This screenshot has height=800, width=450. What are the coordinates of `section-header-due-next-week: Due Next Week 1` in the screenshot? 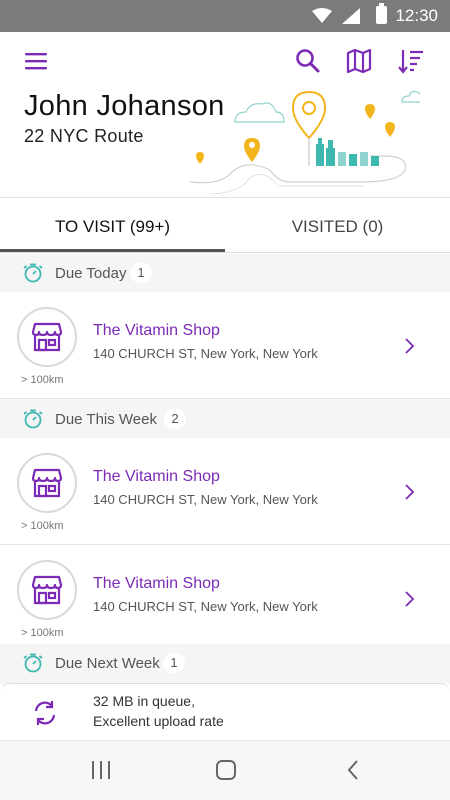 It's located at (225, 663).